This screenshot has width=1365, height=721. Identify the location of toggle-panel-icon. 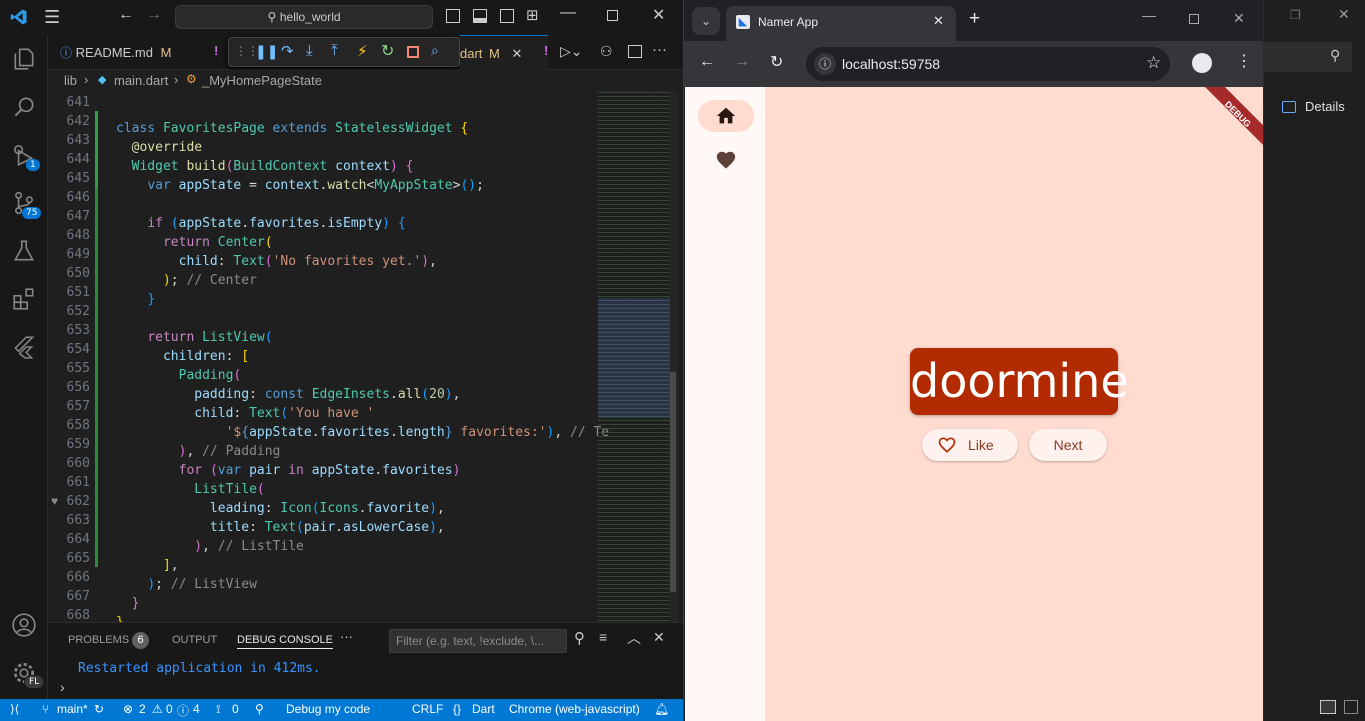
(480, 16).